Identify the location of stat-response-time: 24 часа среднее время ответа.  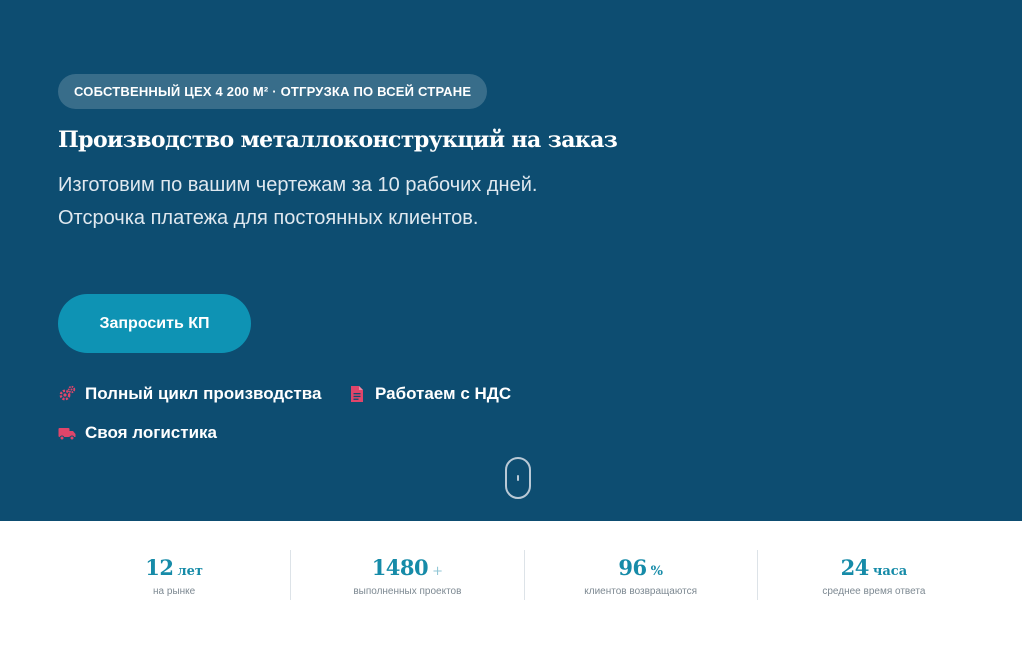
(873, 575).